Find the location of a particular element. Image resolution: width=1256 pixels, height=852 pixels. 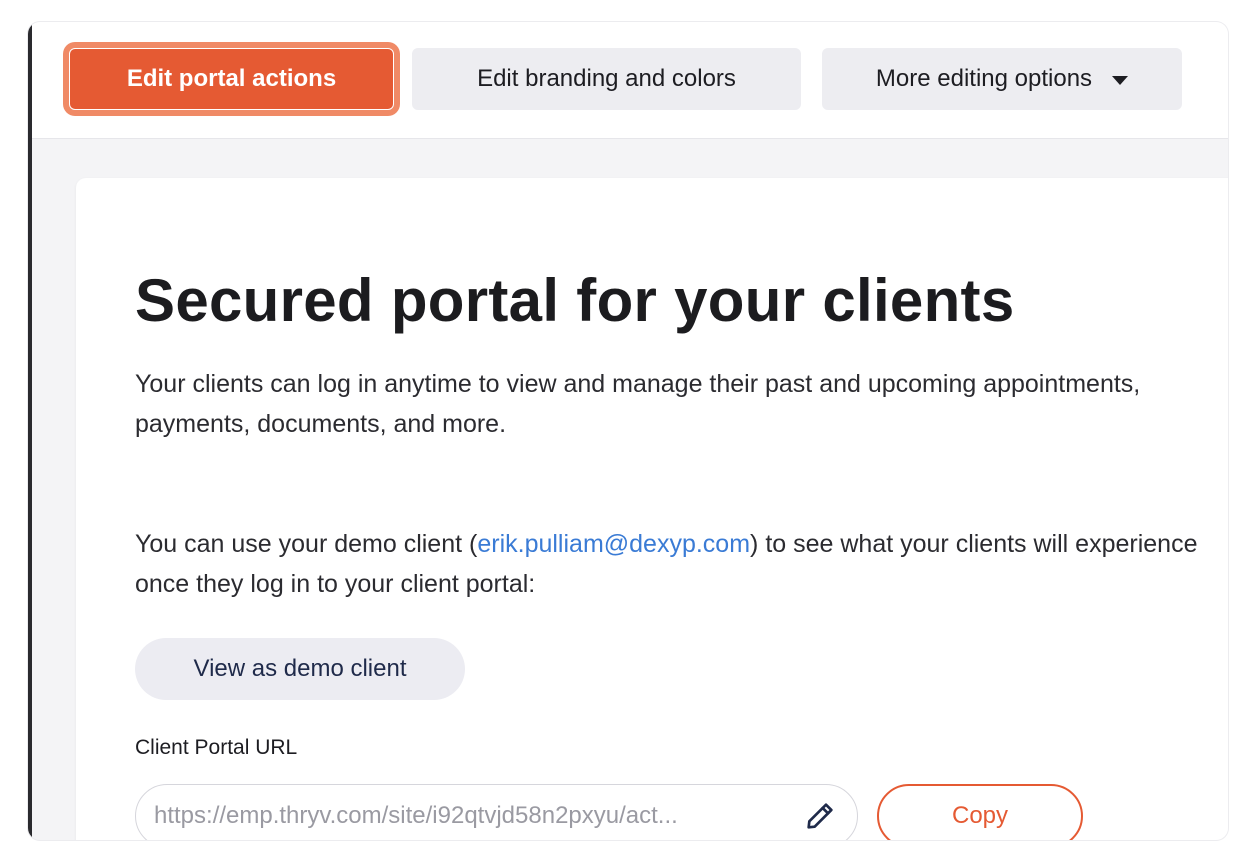

left-border is located at coordinates (30, 431).